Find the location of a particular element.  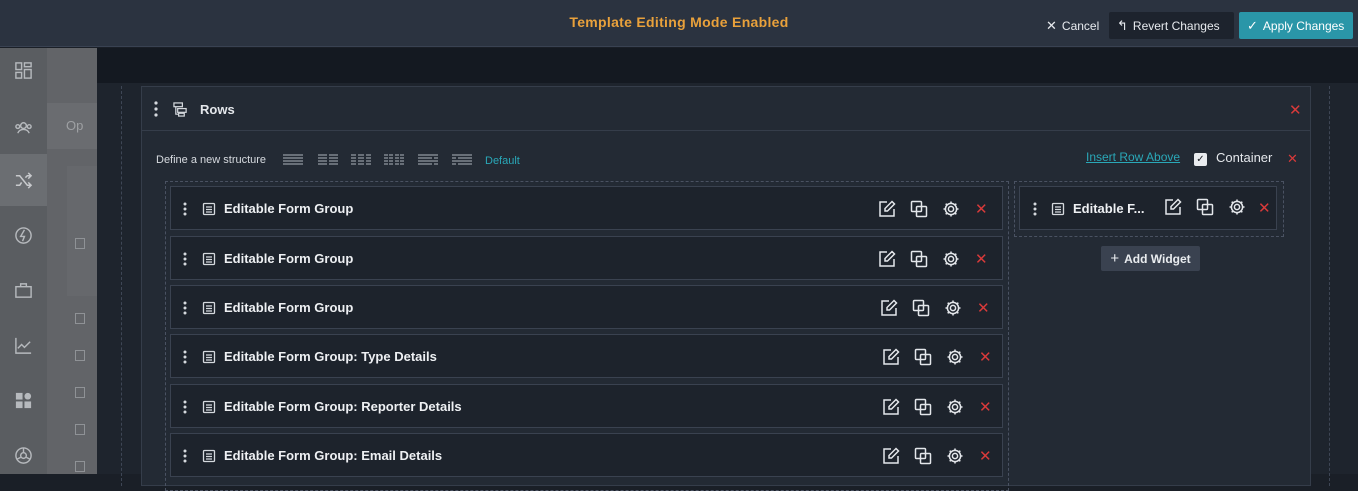

add-widget-button: + Add Widget is located at coordinates (1150, 258).